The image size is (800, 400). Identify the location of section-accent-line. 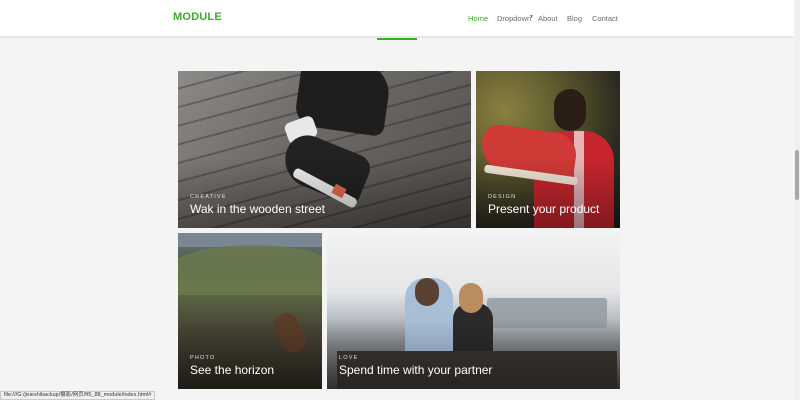
(397, 39).